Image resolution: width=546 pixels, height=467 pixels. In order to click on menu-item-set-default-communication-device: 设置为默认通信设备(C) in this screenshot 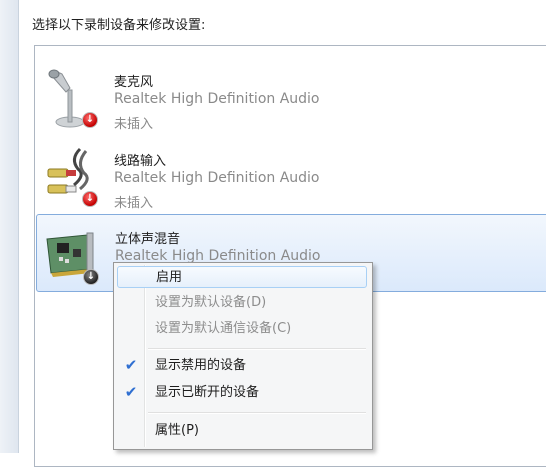, I will do `click(242, 329)`.